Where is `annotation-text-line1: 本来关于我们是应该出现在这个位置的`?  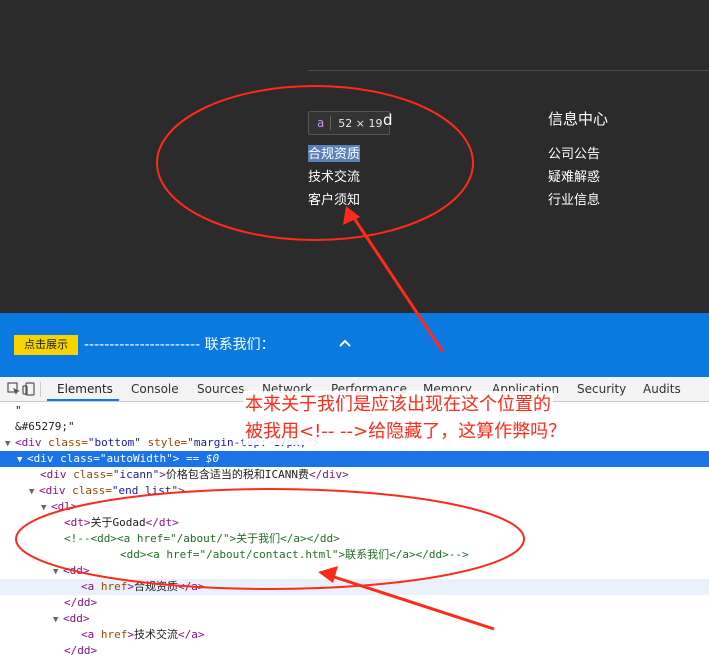
annotation-text-line1: 本来关于我们是应该出现在这个位置的 is located at coordinates (398, 404).